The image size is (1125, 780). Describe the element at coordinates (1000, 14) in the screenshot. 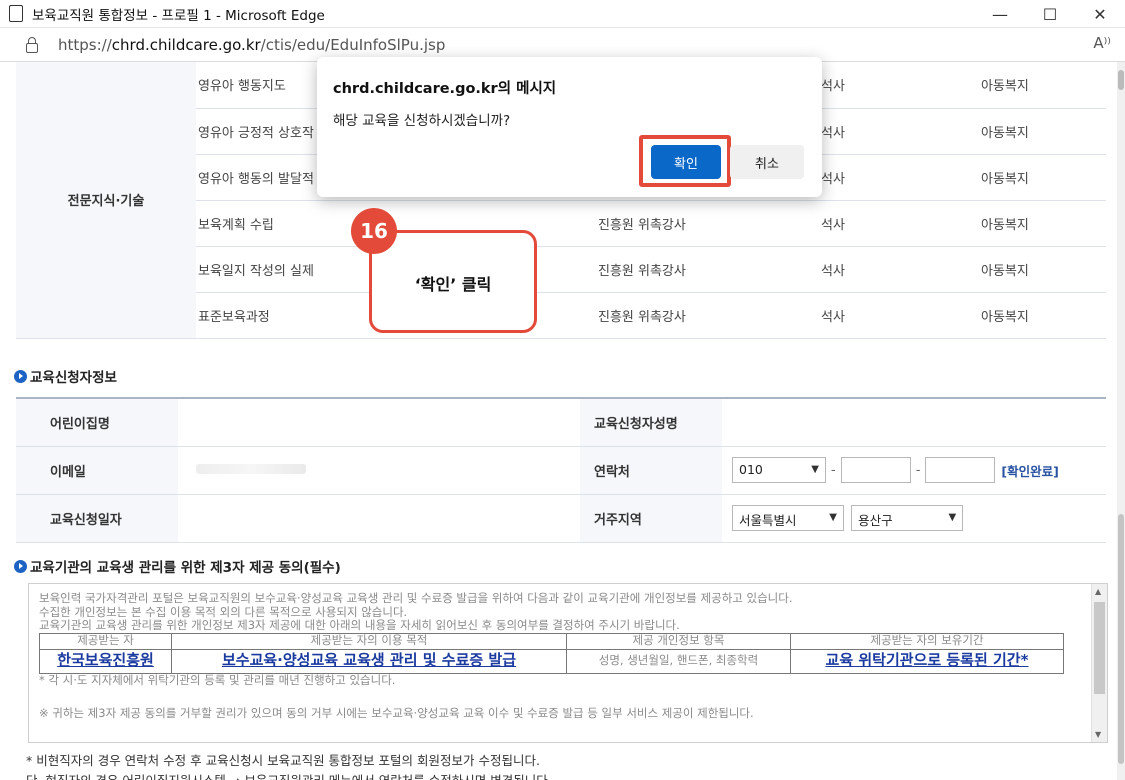

I see `minimize-icon: —` at that location.